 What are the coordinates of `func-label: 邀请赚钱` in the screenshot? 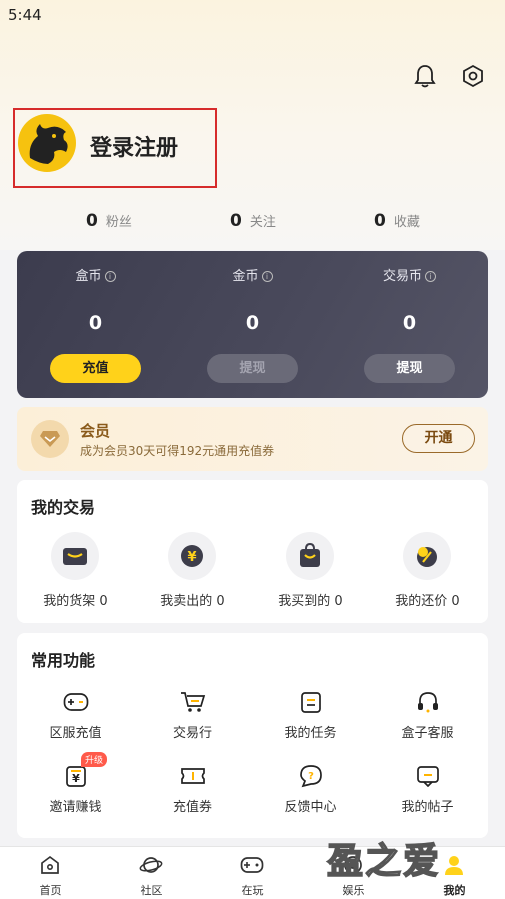 It's located at (75, 807).